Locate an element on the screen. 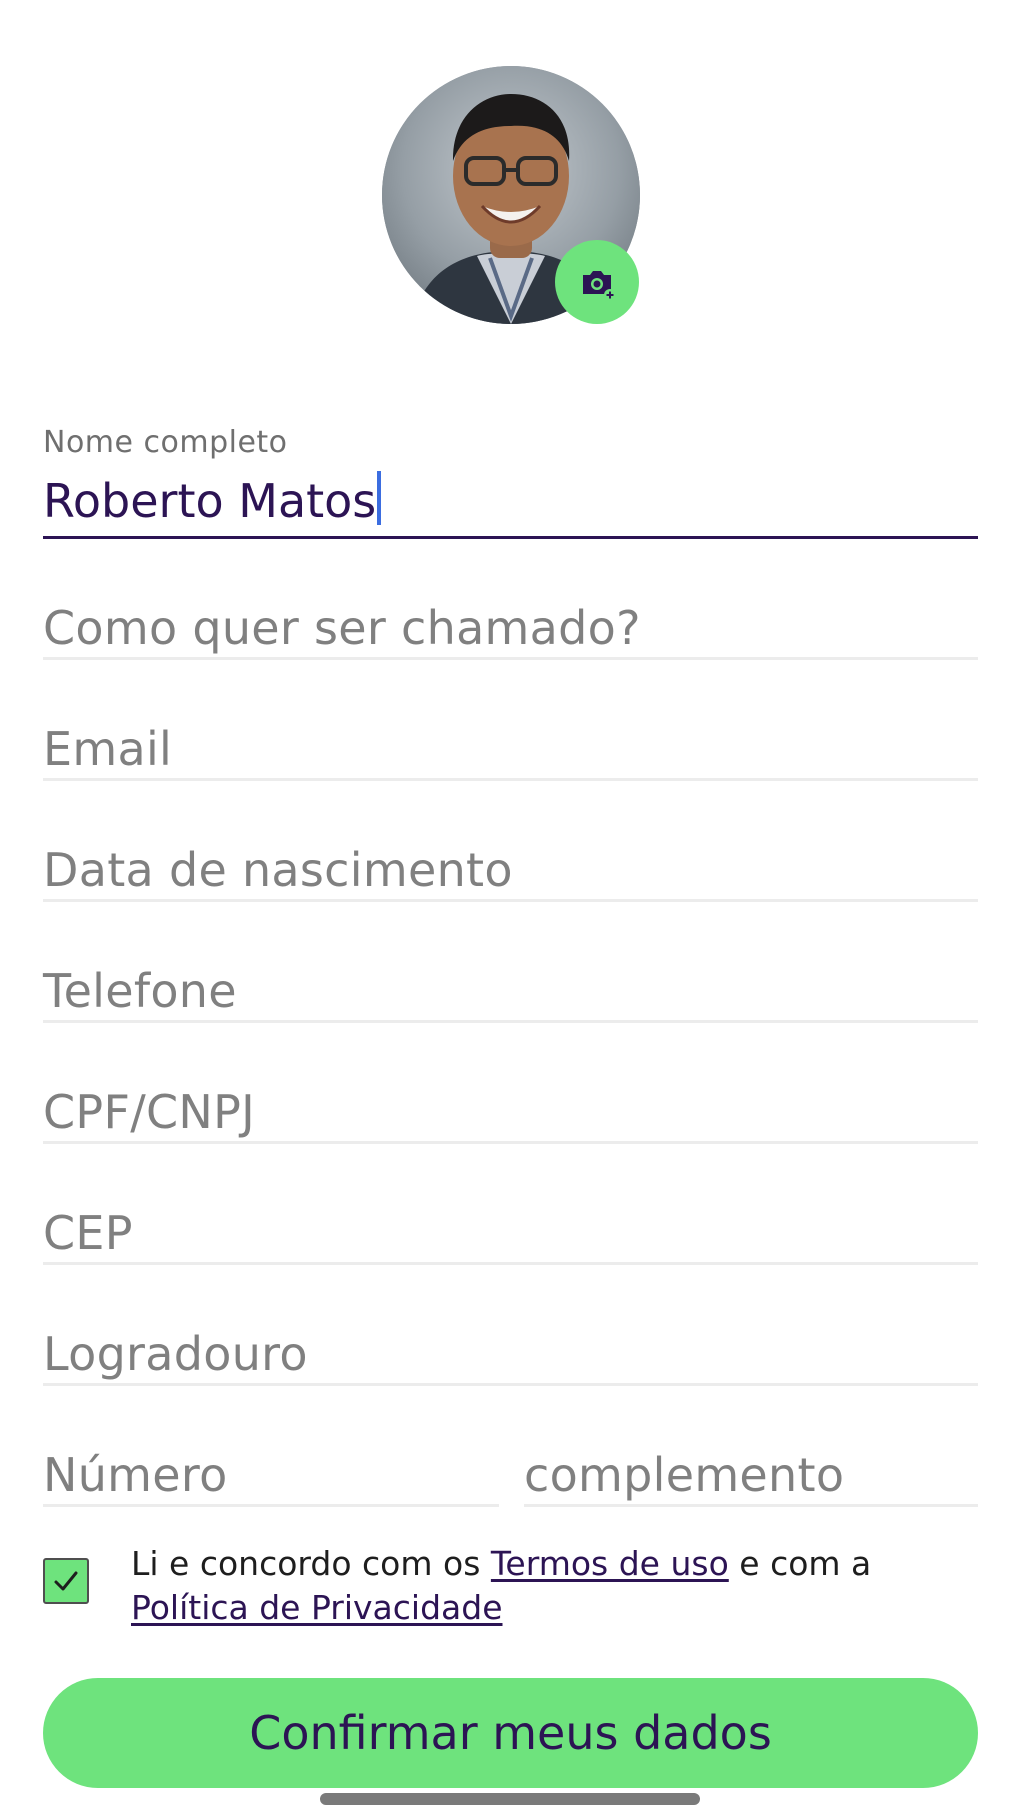  phone-input: Telefone is located at coordinates (140, 991).